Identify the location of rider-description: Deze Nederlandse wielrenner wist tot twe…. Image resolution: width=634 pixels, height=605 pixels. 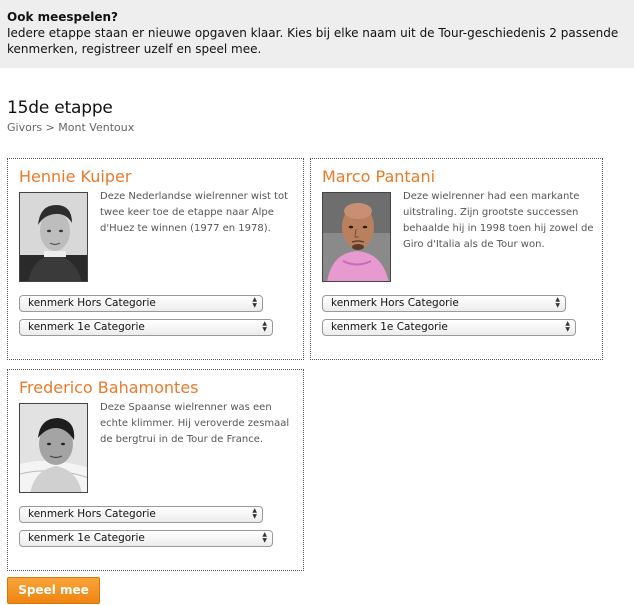
(194, 212).